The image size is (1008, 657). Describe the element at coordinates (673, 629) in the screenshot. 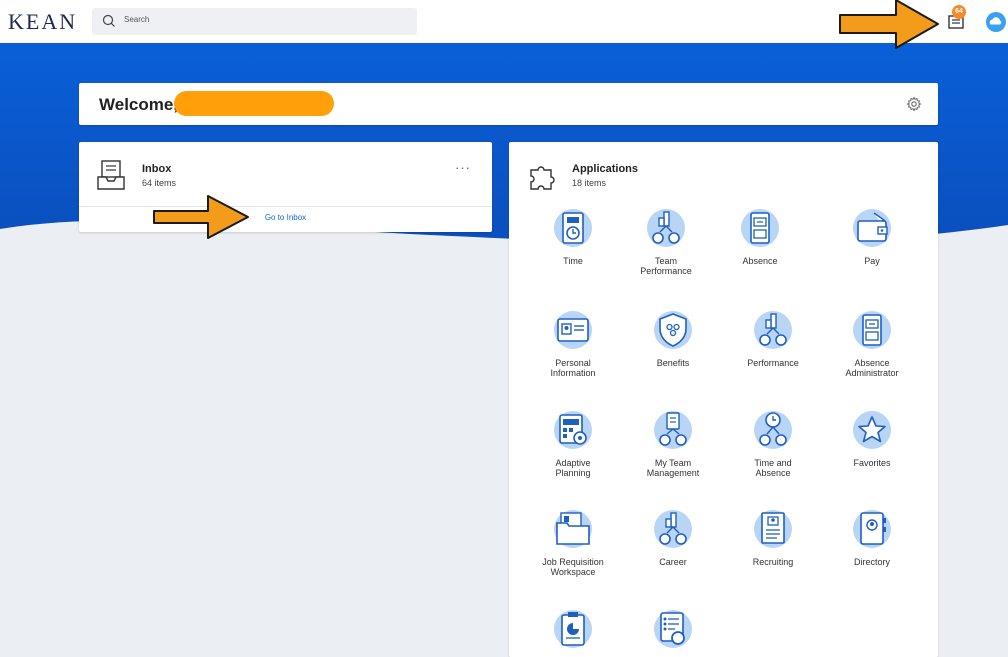

I see `checklist-search-icon` at that location.